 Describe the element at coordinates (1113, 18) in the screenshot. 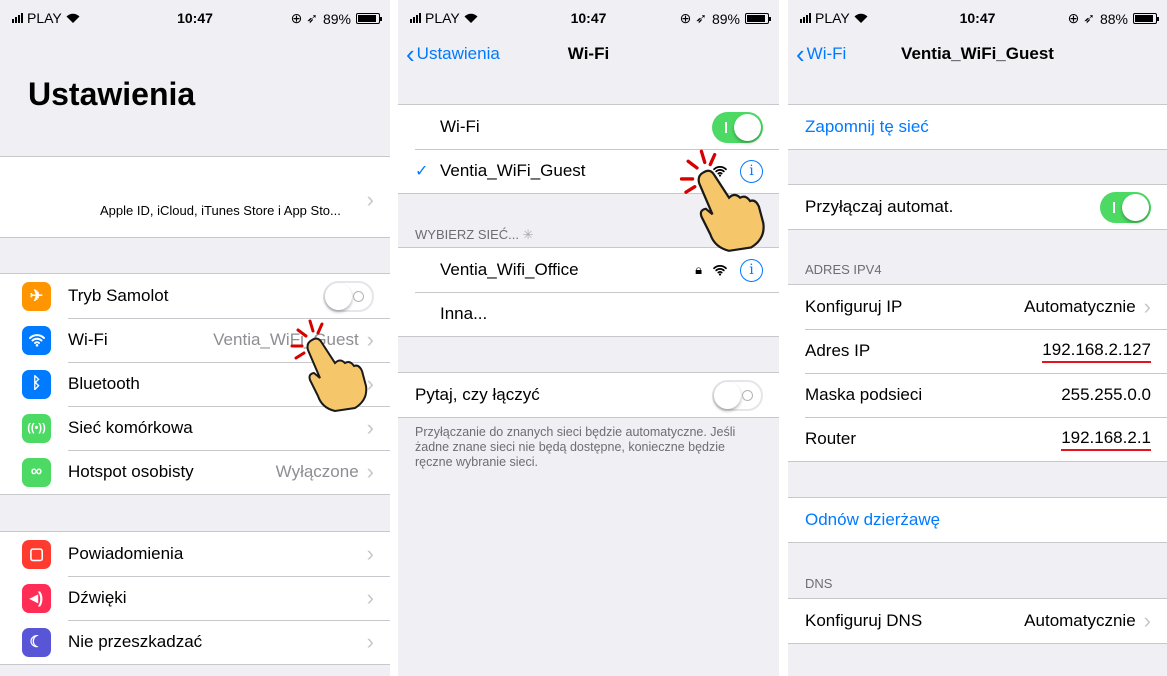

I see `battery-percent: 88%` at that location.